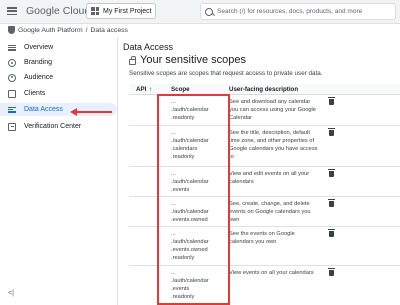  I want to click on sidebar-item-label: Overview, so click(39, 47).